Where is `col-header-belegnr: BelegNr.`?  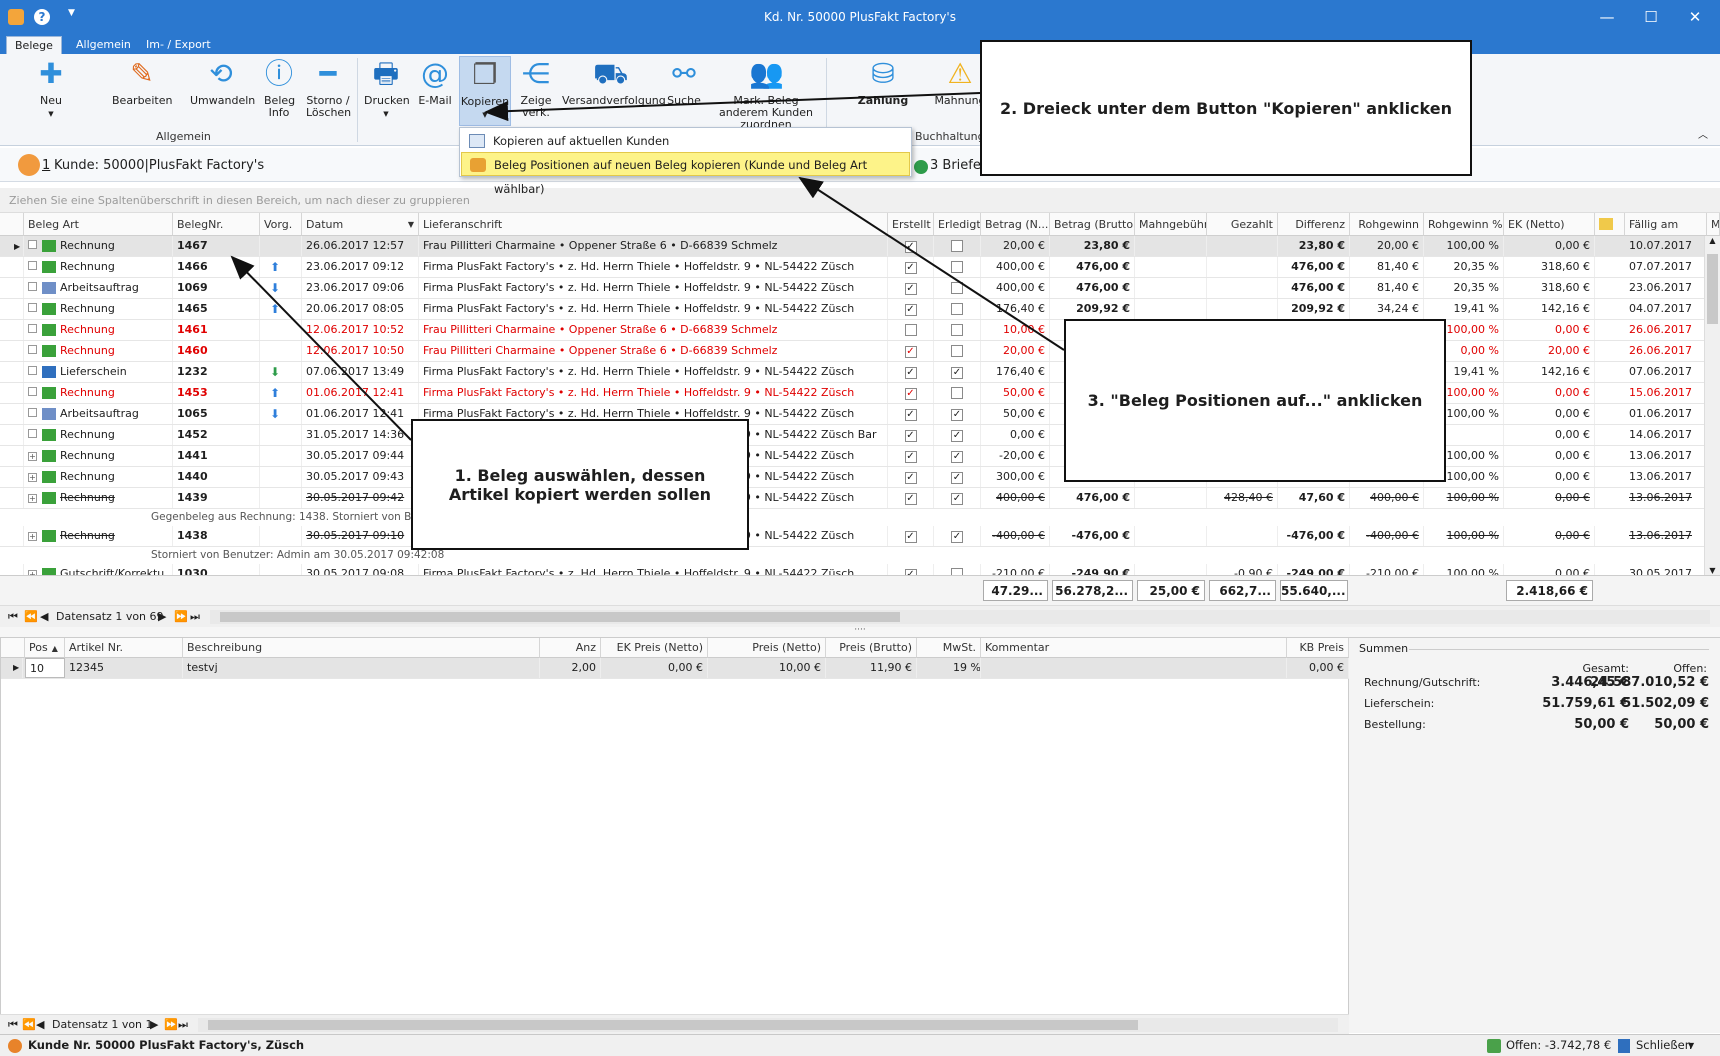 col-header-belegnr: BelegNr. is located at coordinates (216, 224).